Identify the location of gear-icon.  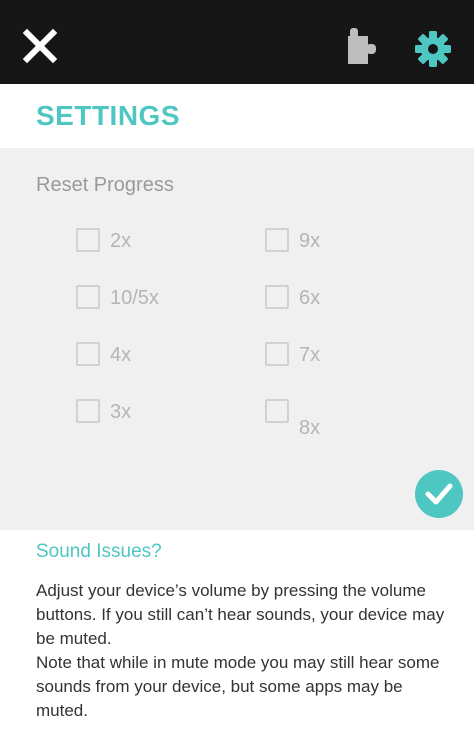
(433, 49).